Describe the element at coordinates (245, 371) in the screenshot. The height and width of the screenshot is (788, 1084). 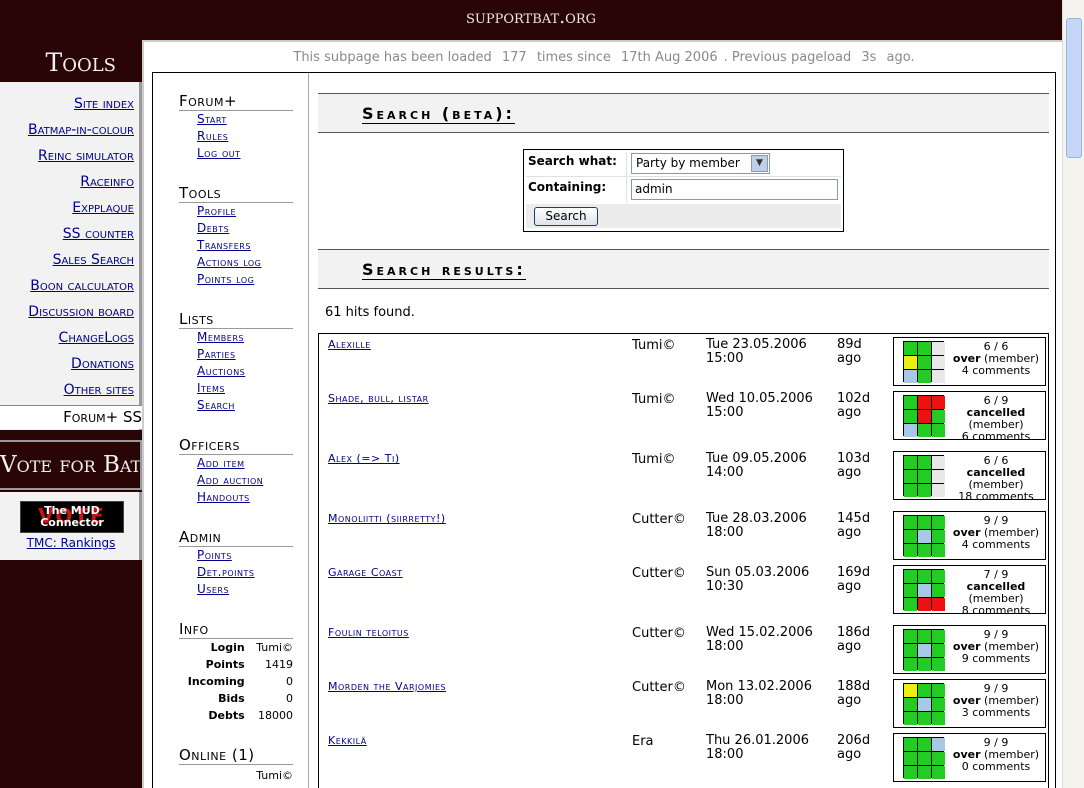
I see `submenu-link-auctions: Auctions` at that location.